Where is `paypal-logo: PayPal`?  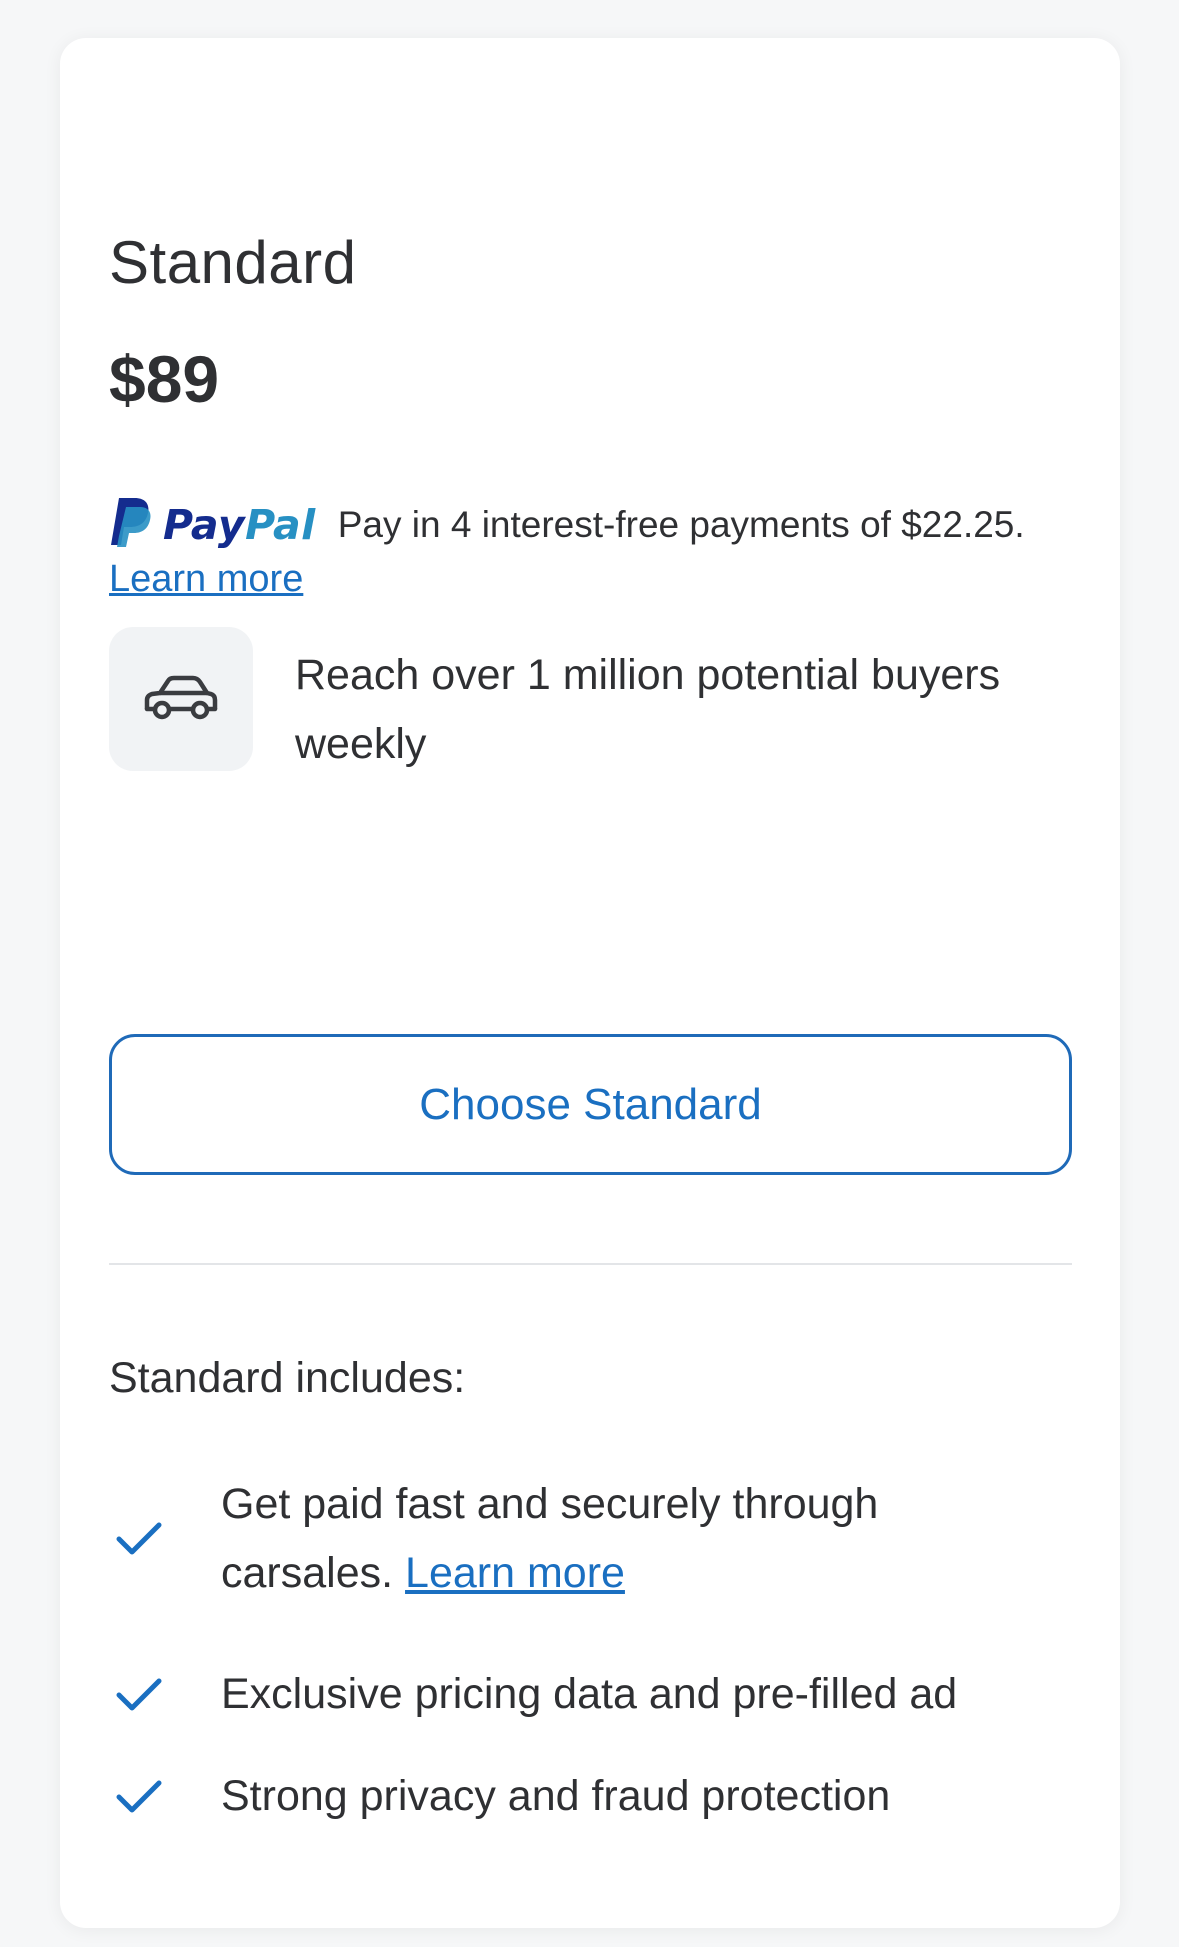
paypal-logo: PayPal is located at coordinates (212, 524).